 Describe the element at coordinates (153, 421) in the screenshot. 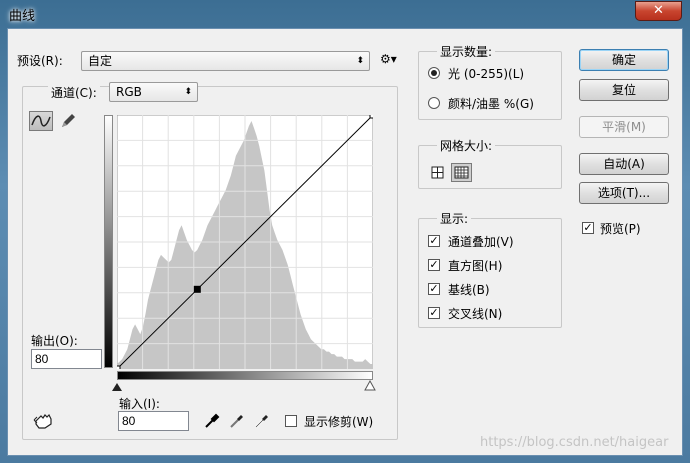

I see `input-field` at that location.